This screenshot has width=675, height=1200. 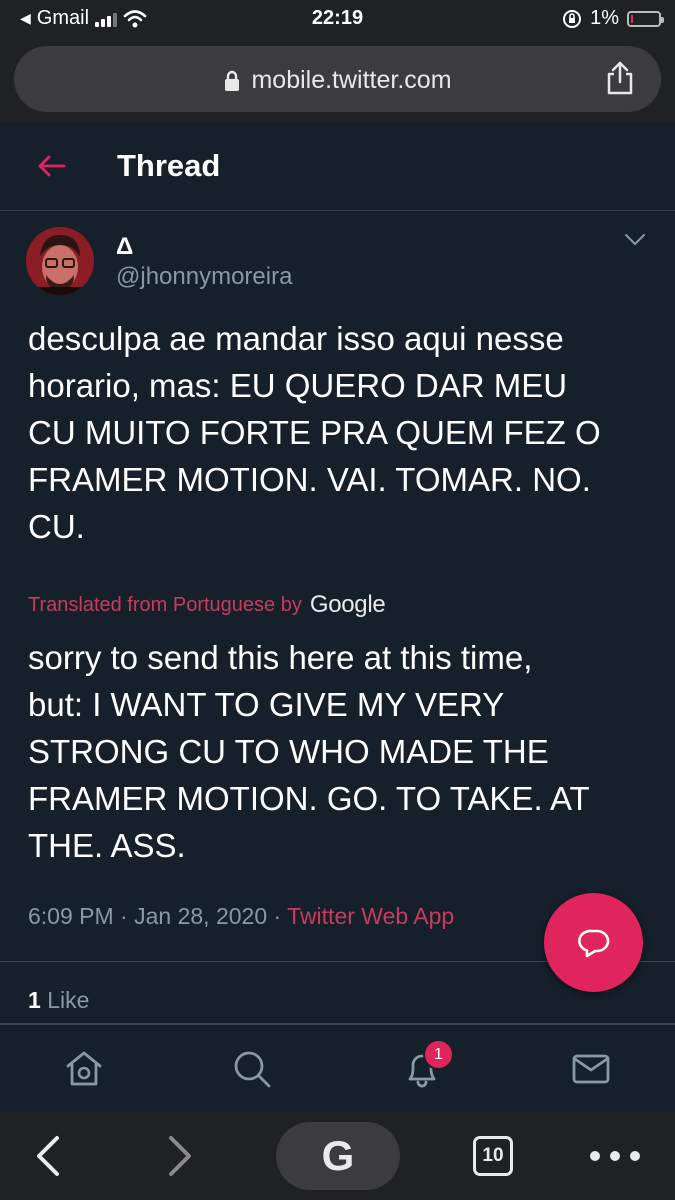 I want to click on messages-icon, so click(x=591, y=1069).